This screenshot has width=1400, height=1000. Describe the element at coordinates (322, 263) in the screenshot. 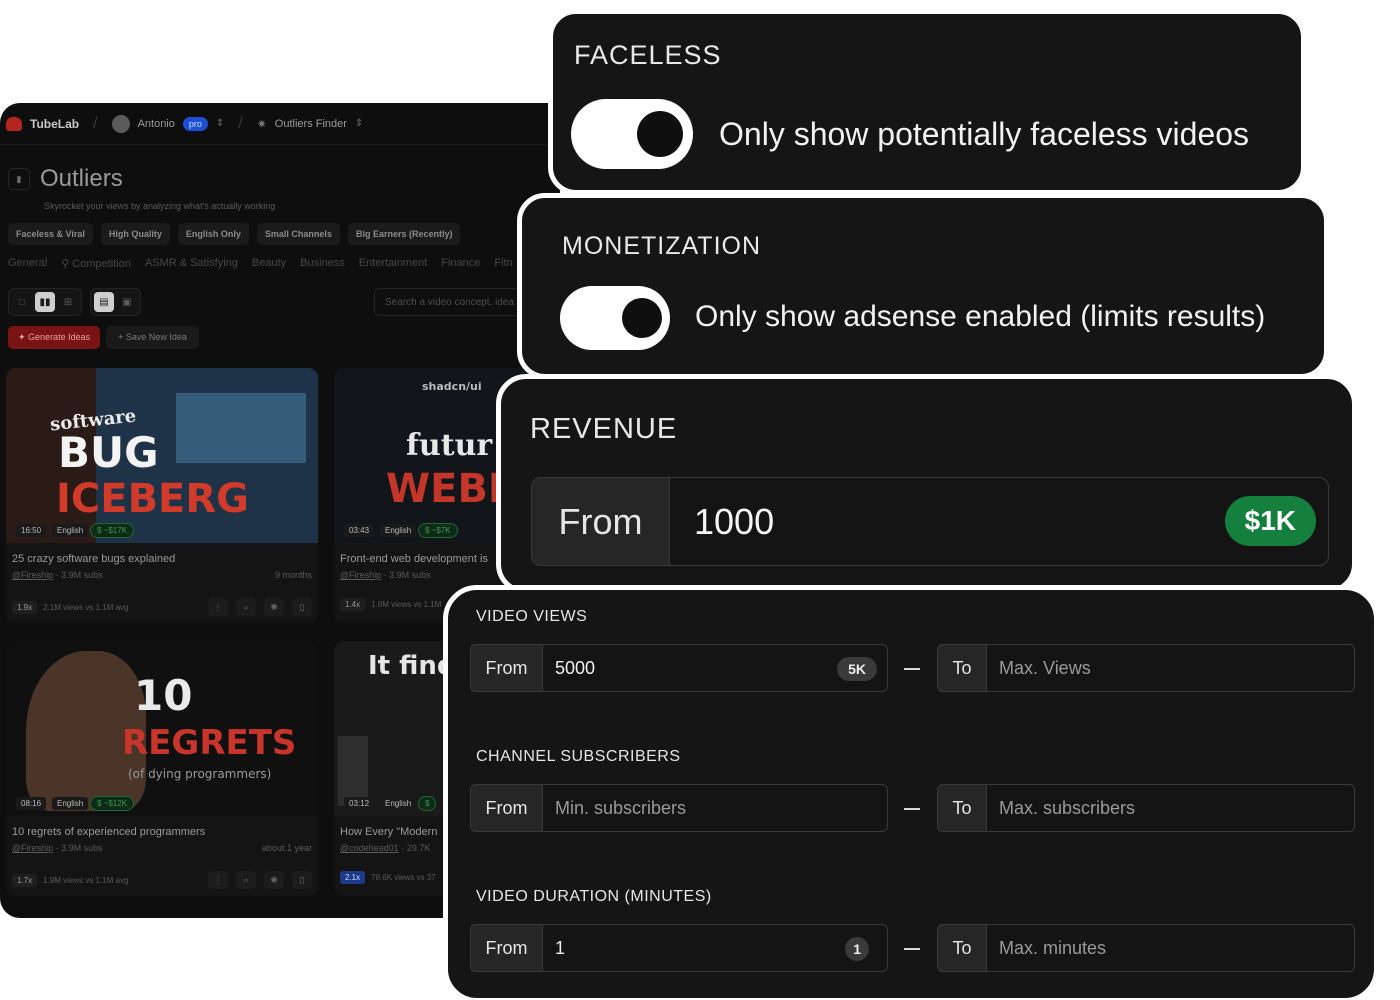

I see `tab-business: Business` at that location.